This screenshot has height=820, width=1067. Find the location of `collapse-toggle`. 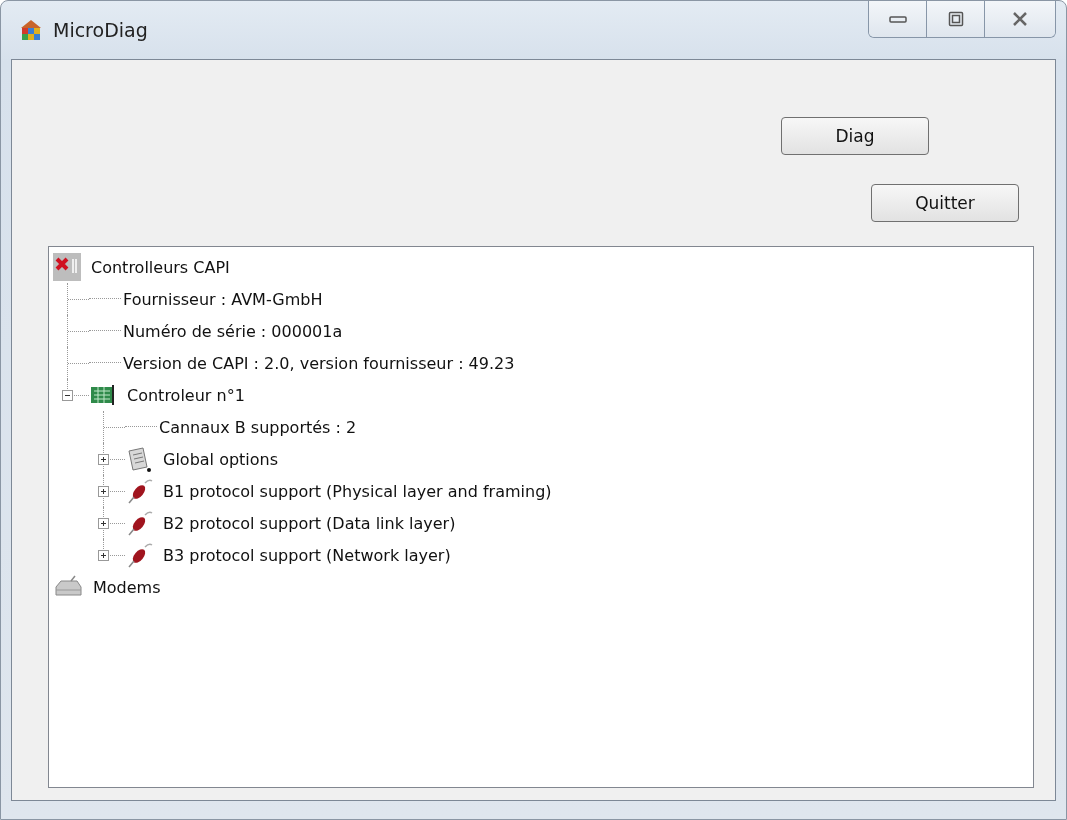

collapse-toggle is located at coordinates (67, 395).